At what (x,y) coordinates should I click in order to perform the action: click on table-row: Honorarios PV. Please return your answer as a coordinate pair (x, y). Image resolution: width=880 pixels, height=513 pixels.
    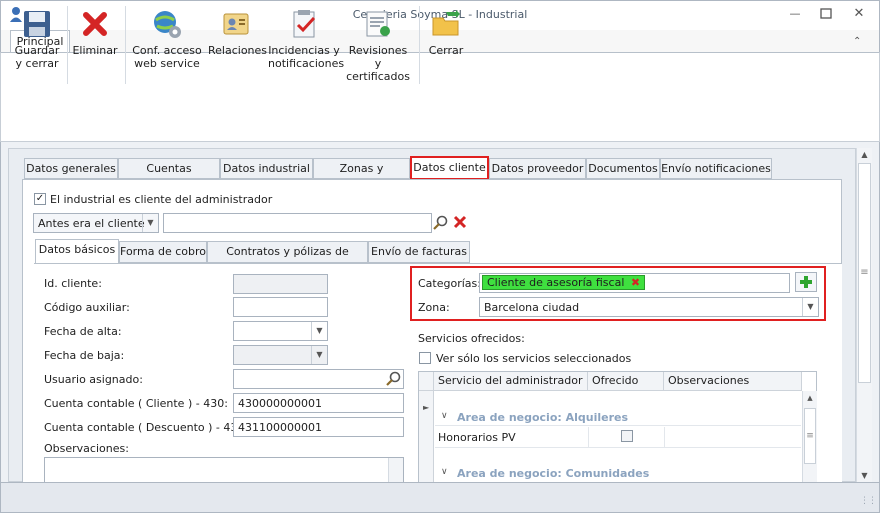
    Looking at the image, I should click on (618, 437).